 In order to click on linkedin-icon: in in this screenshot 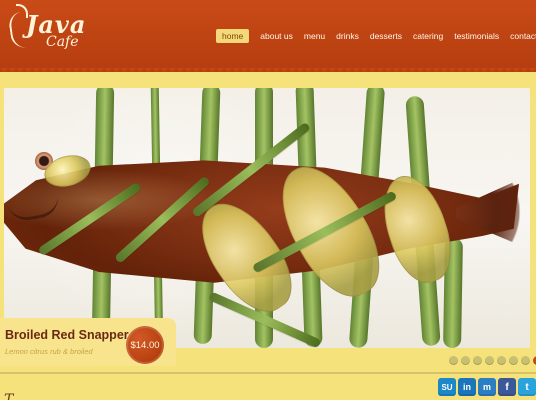, I will do `click(467, 387)`.